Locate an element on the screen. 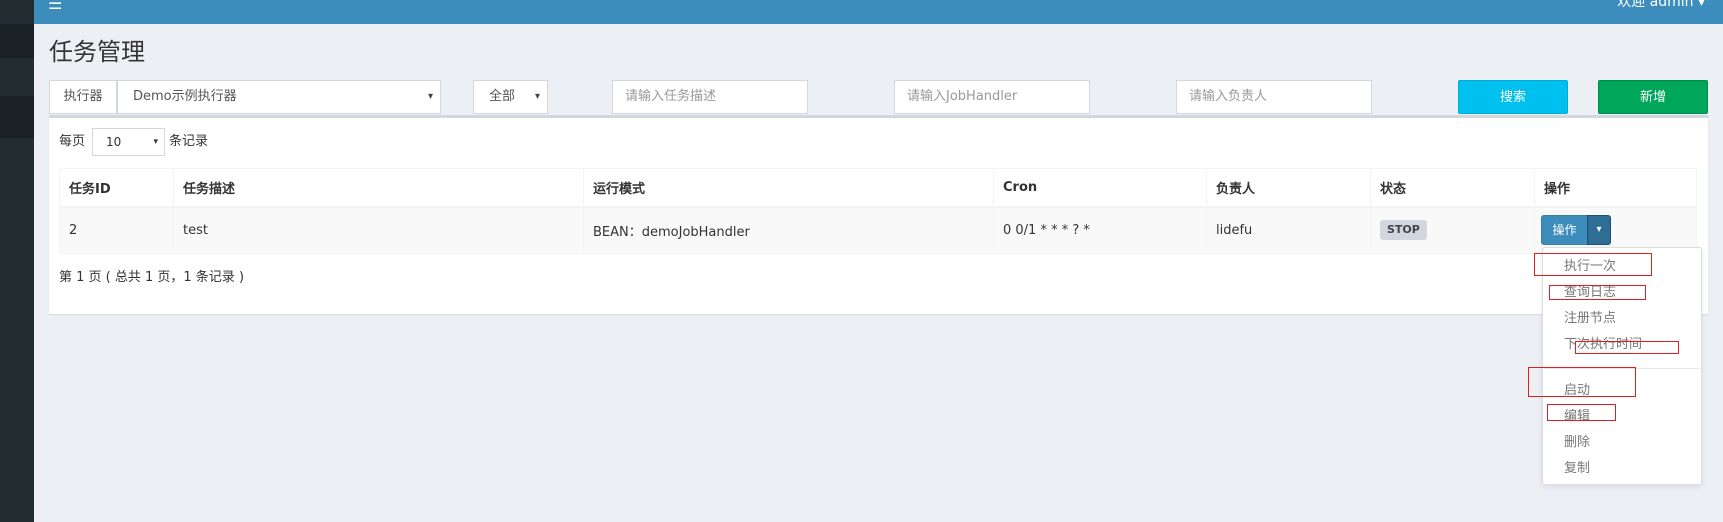  executor-select-value: Demo示例执行器 is located at coordinates (185, 96).